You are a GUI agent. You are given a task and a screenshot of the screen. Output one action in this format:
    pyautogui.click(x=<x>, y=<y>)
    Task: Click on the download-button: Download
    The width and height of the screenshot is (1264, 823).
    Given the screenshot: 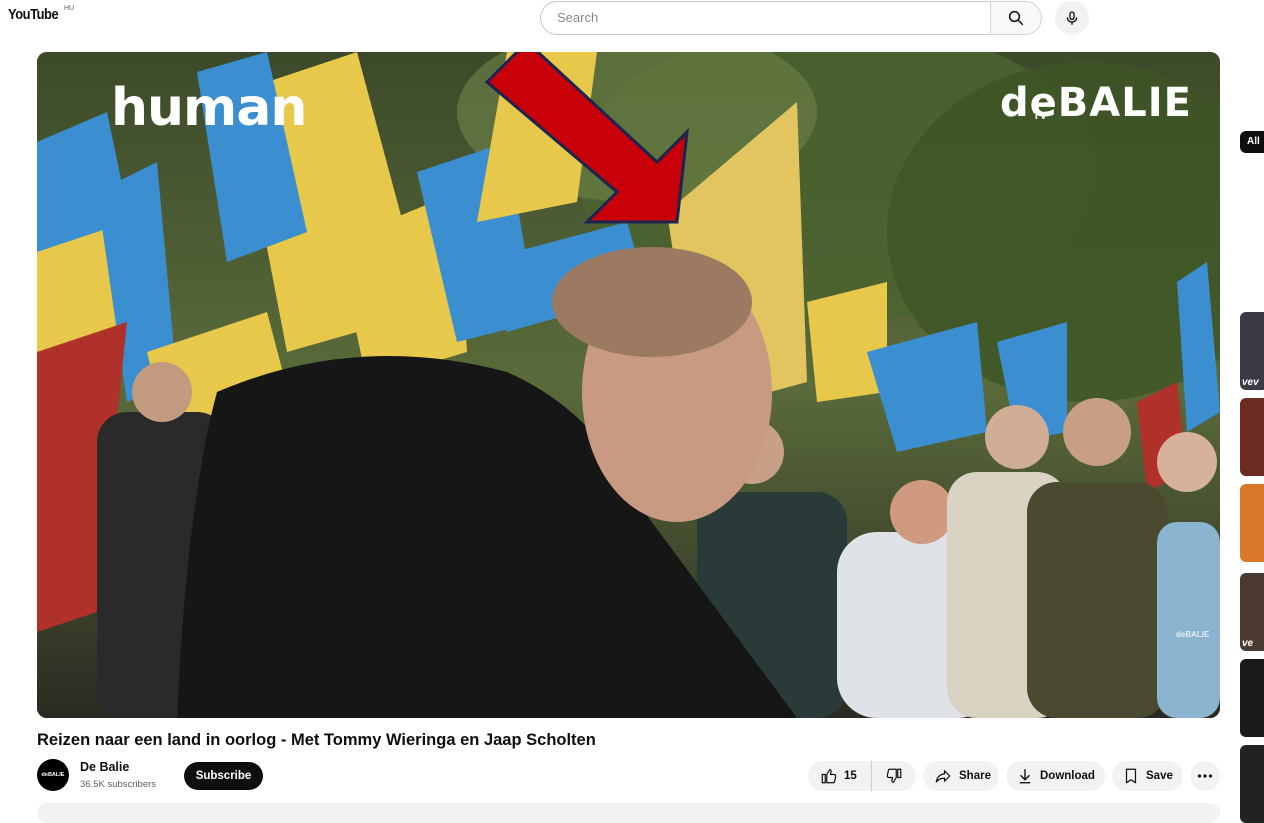 What is the action you would take?
    pyautogui.click(x=1055, y=776)
    